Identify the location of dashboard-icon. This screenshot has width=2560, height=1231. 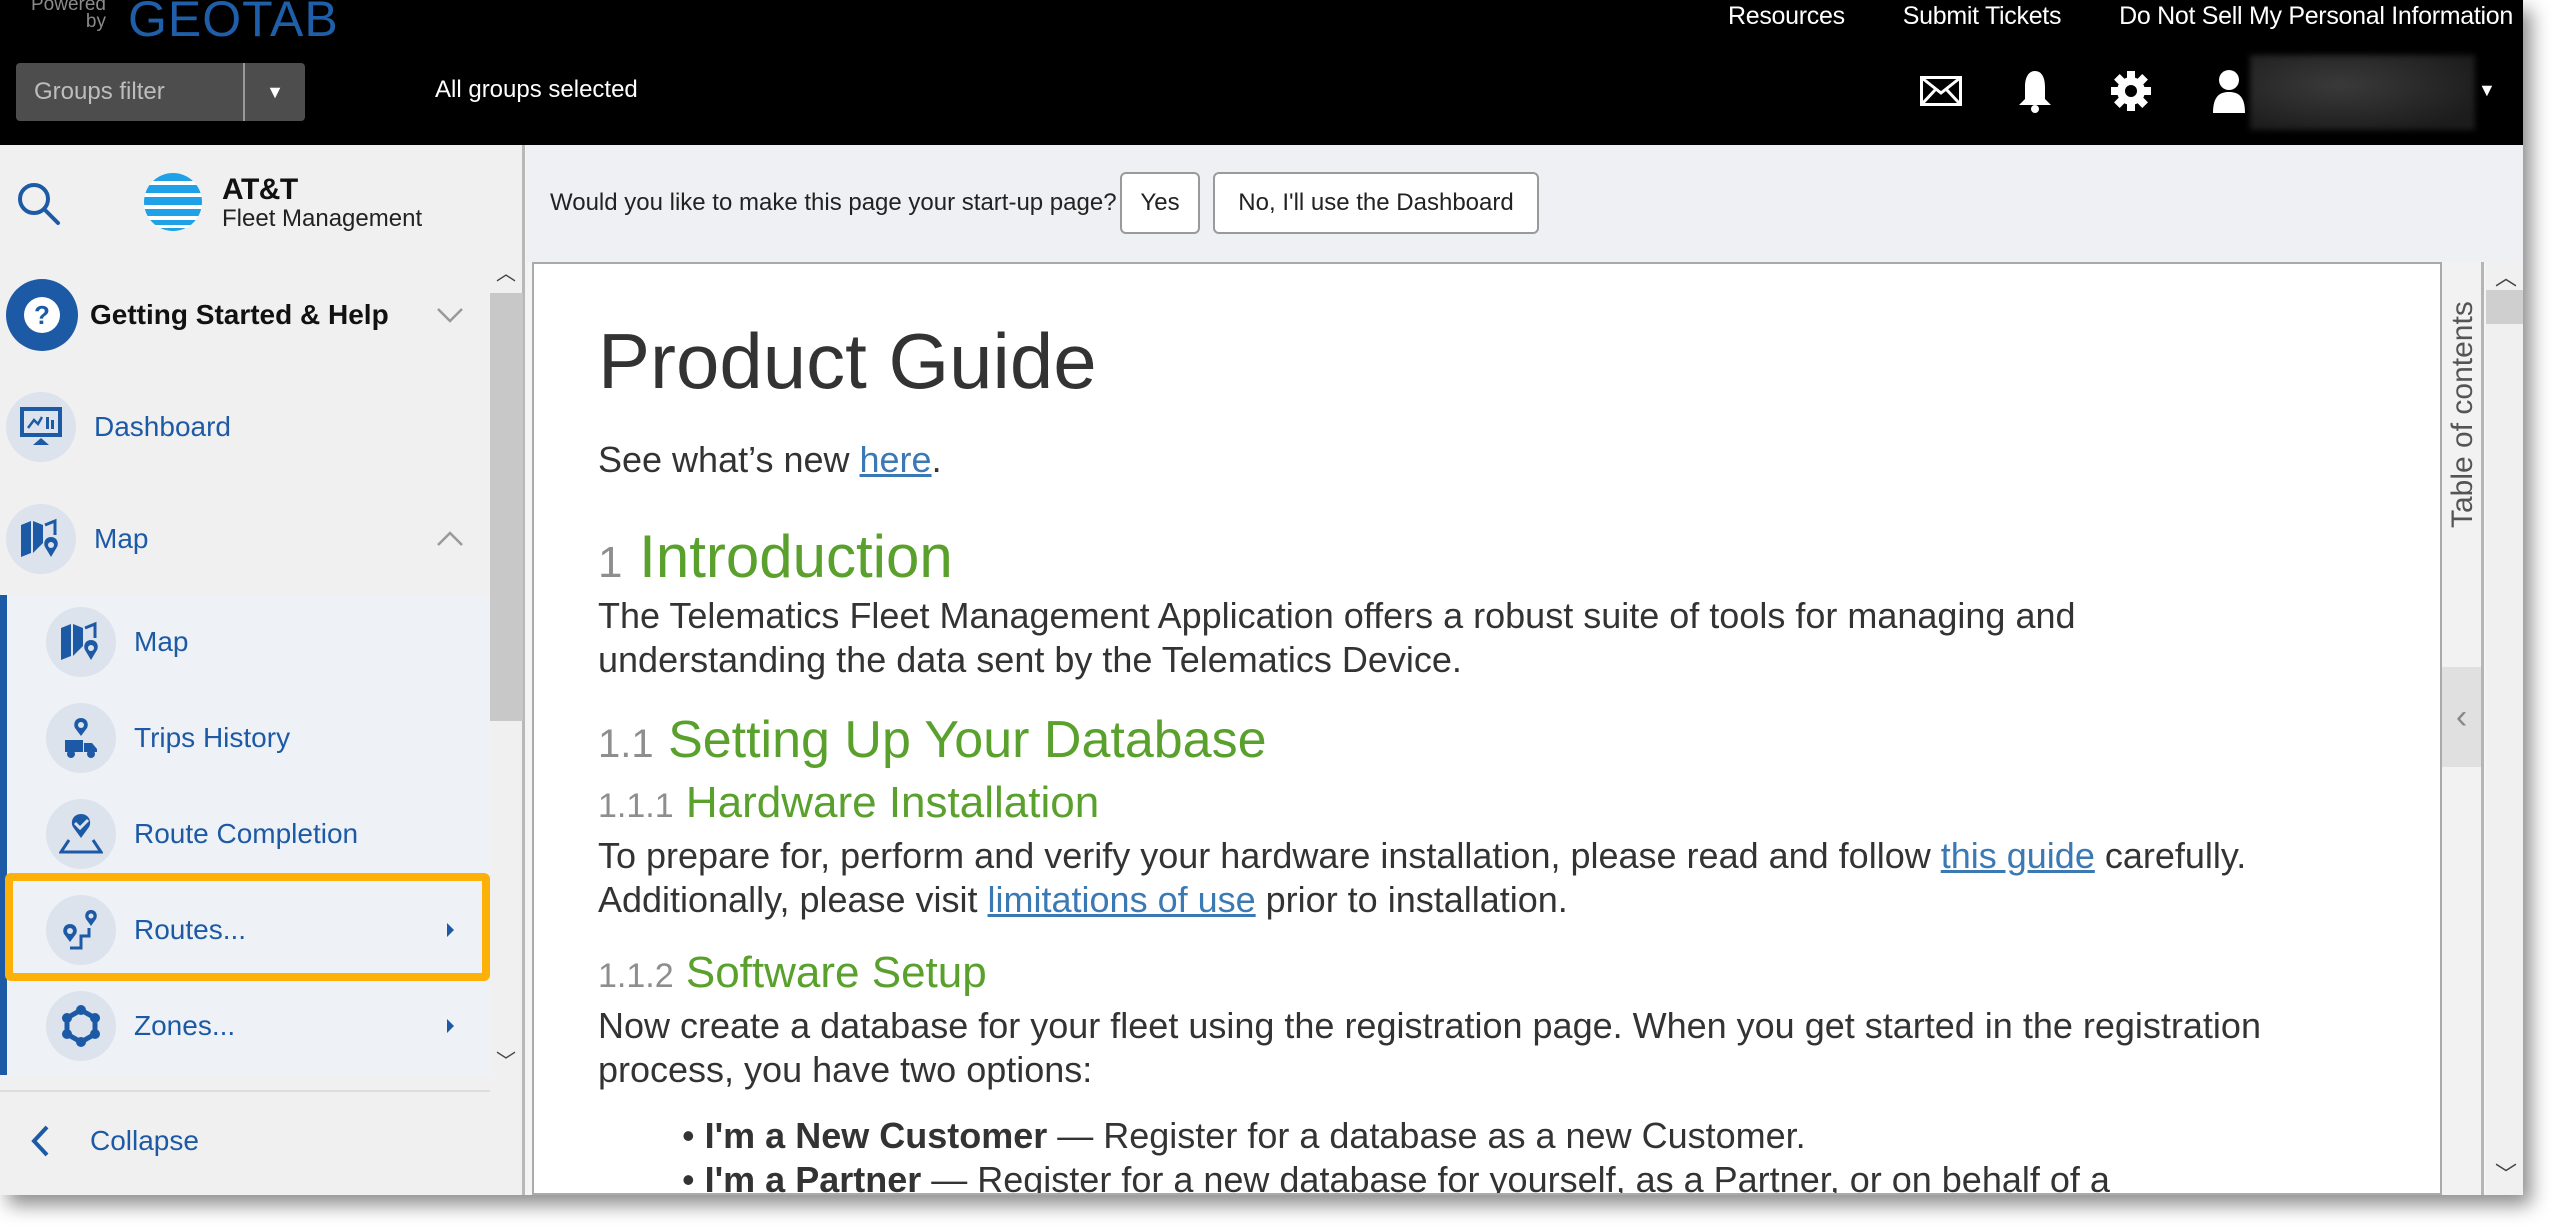
(41, 427).